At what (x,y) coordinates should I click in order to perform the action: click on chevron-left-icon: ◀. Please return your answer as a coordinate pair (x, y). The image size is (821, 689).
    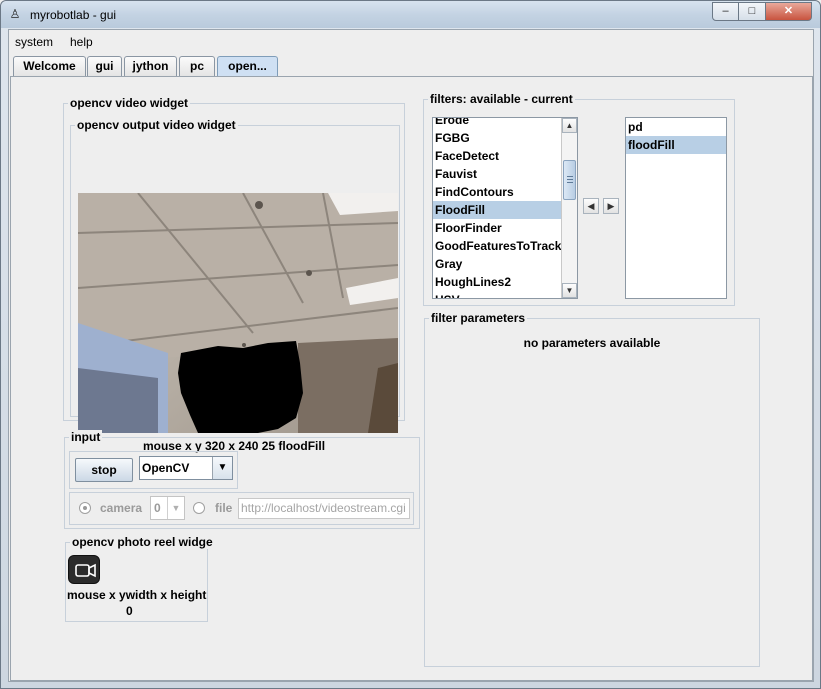
    Looking at the image, I should click on (591, 206).